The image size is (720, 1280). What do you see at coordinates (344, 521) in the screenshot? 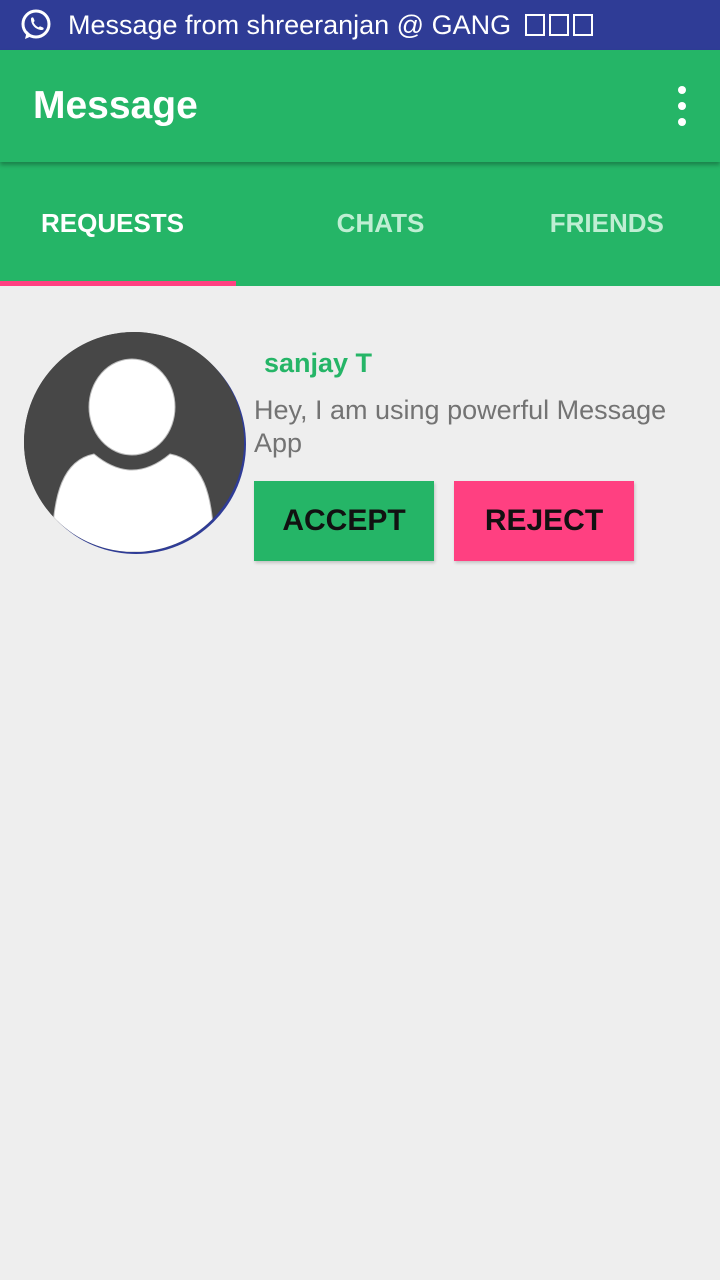
I see `accept-button: ACCEPT` at bounding box center [344, 521].